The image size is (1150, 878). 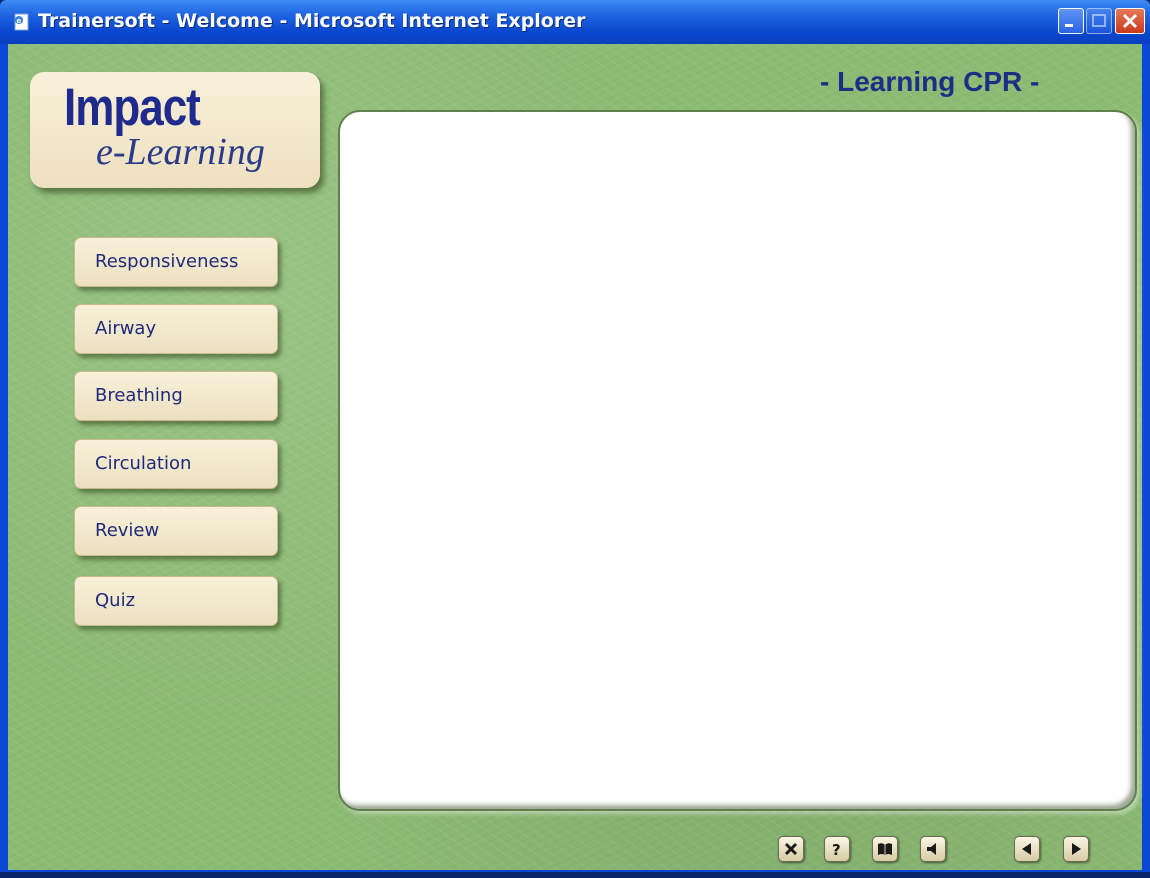 I want to click on maximize-icon, so click(x=1099, y=20).